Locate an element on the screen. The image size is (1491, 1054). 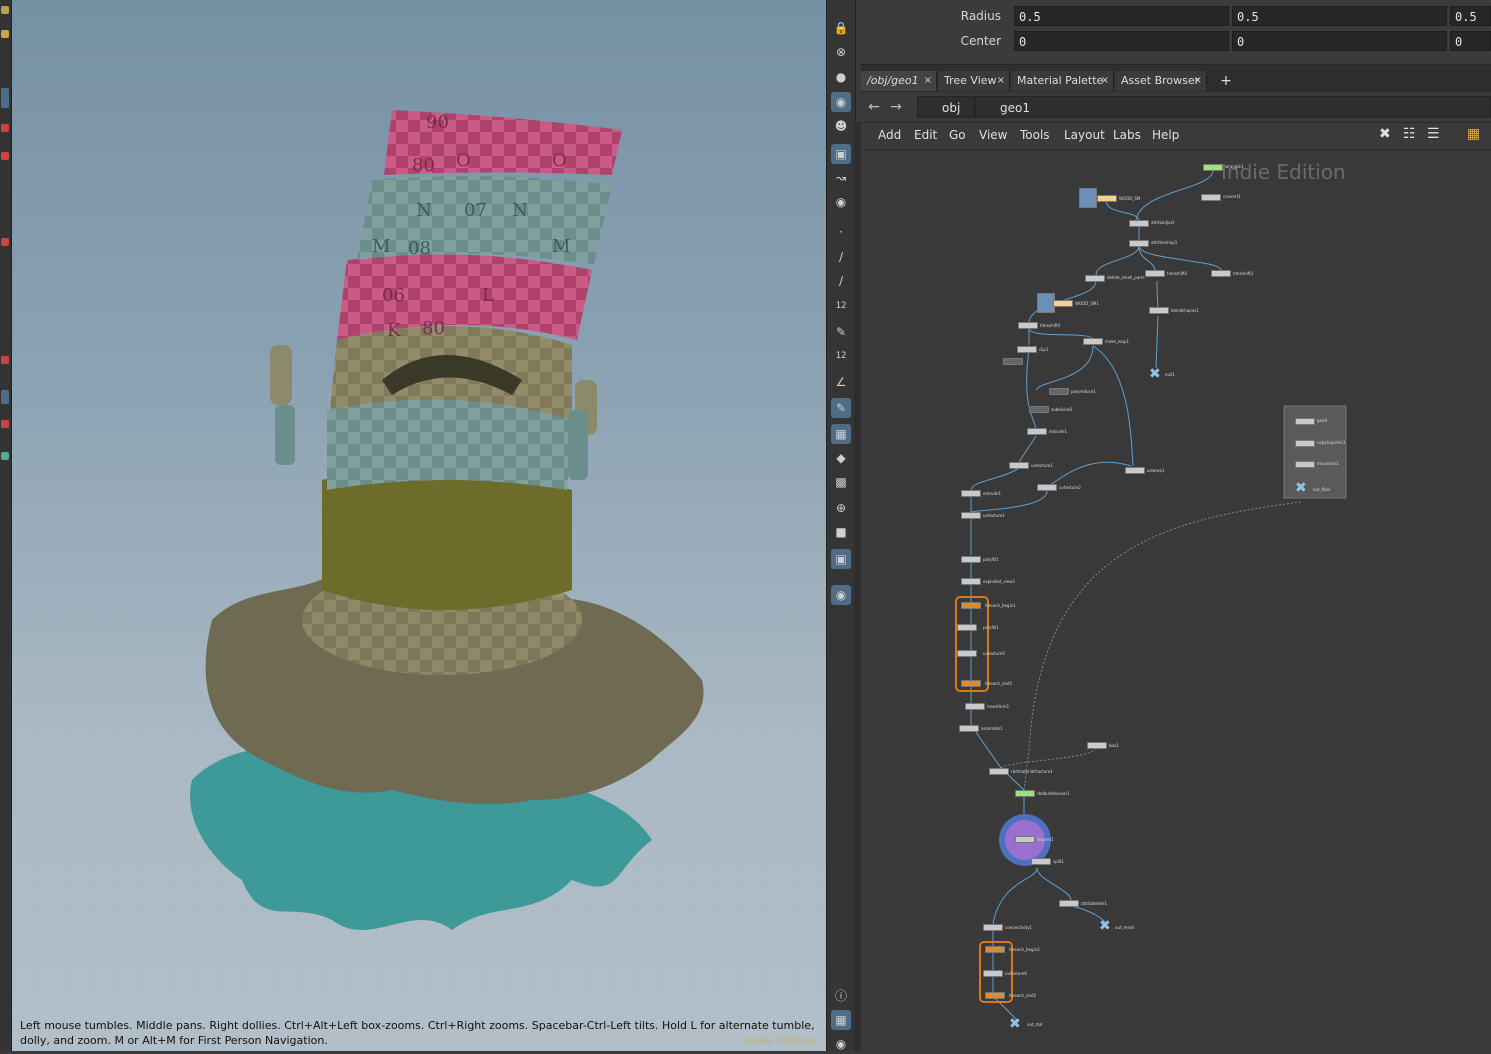
center-x-field: 0 is located at coordinates (1121, 41).